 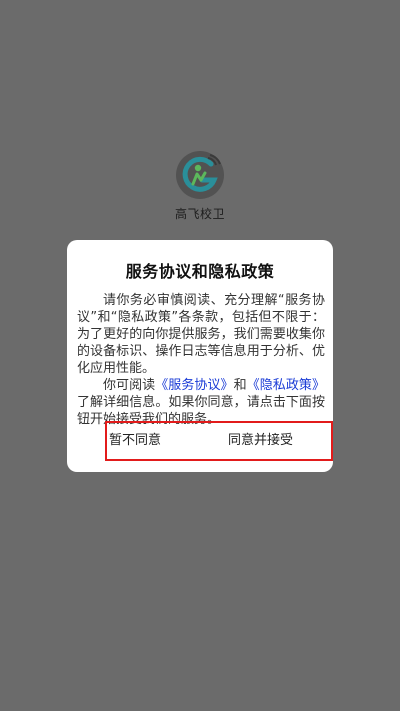 I want to click on paragraph-2-prefix: 你可阅读, so click(x=129, y=385).